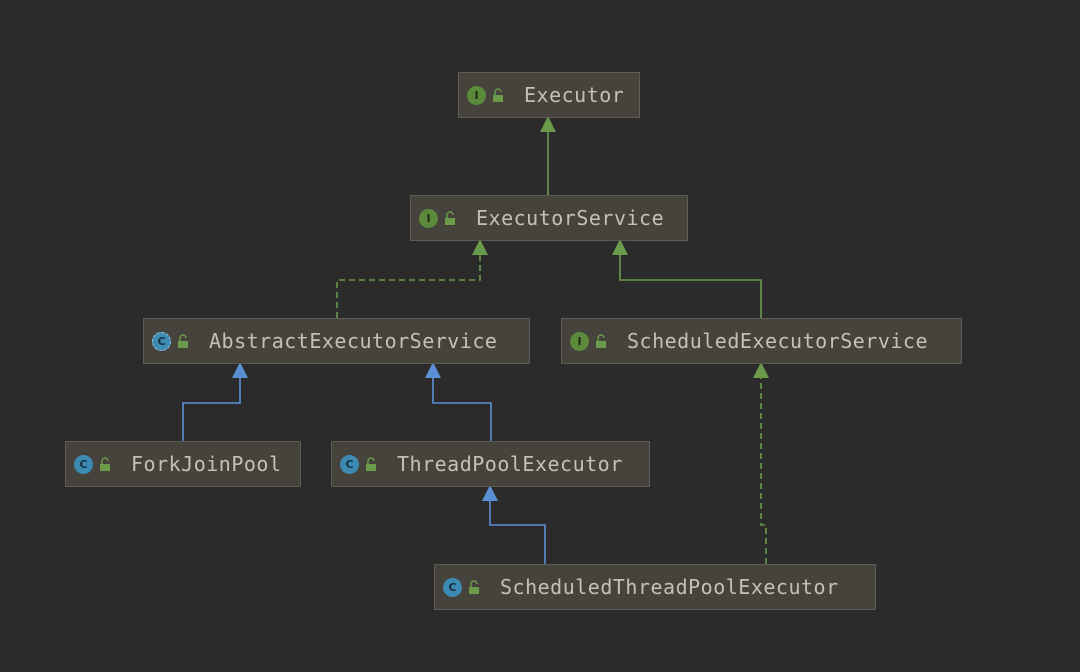  I want to click on edge-scheduled-executor-service-to-executor-service, so click(687, 278).